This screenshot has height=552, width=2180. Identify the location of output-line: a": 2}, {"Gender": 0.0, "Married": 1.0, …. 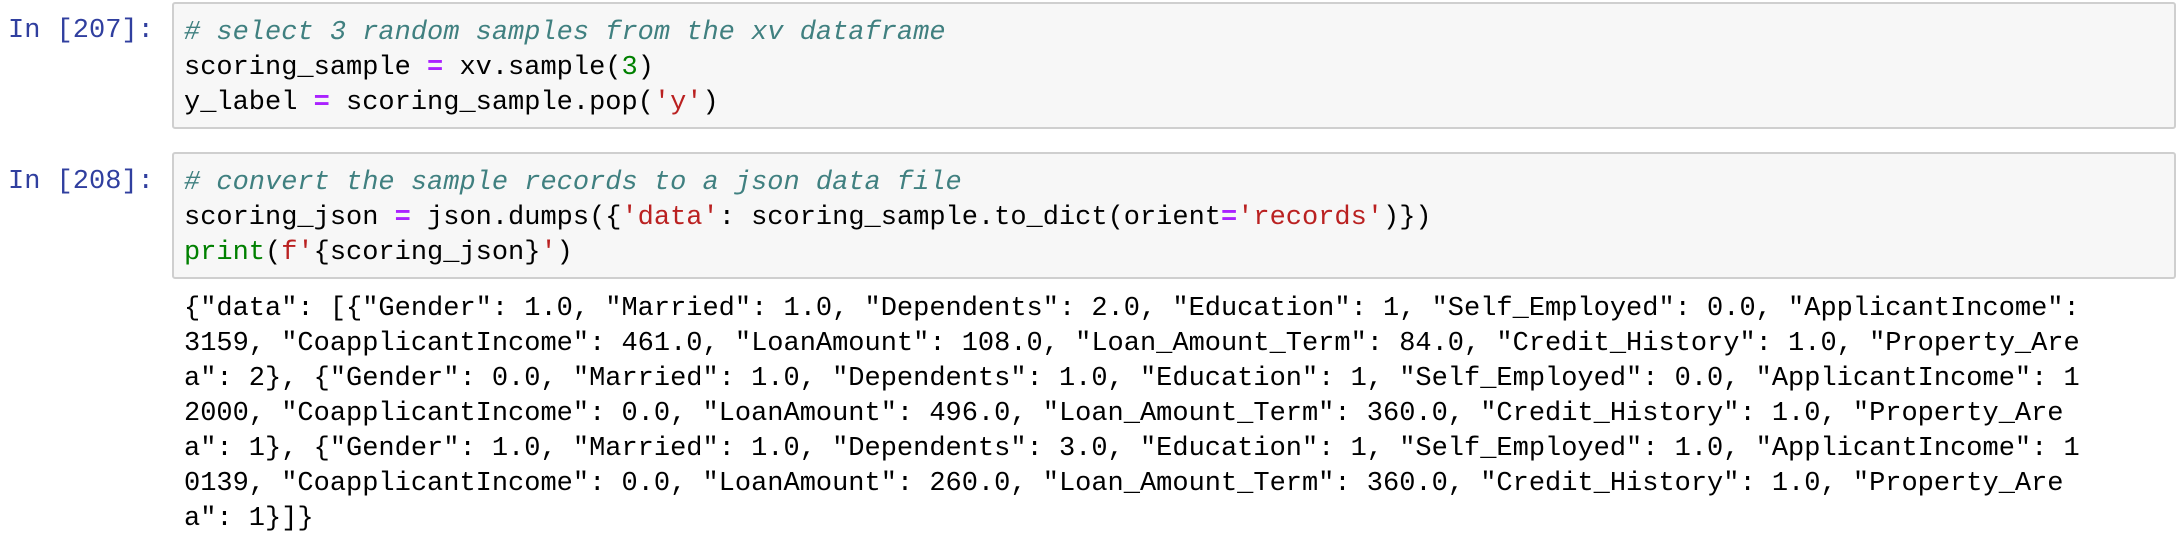
(1132, 379).